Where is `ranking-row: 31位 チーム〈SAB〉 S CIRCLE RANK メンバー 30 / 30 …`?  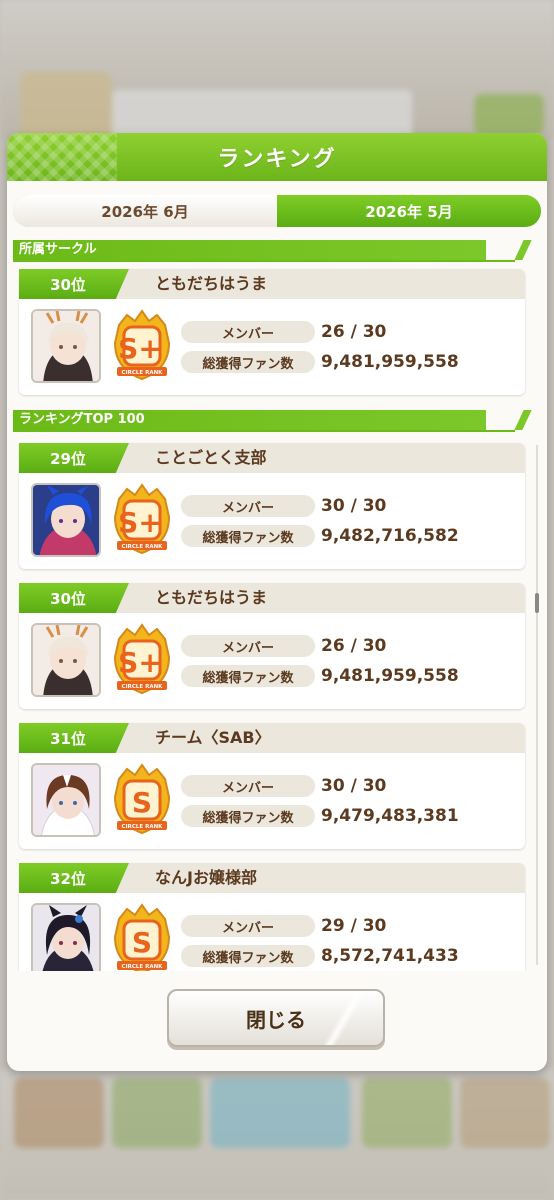 ranking-row: 31位 チーム〈SAB〉 S CIRCLE RANK メンバー 30 / 30 … is located at coordinates (272, 786).